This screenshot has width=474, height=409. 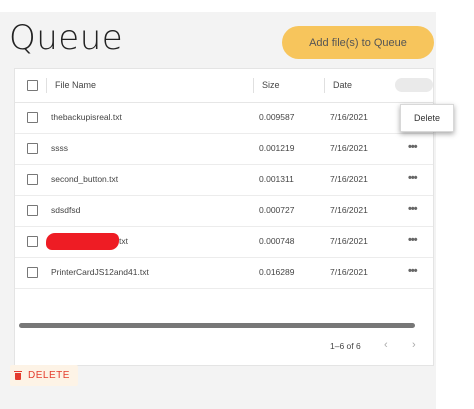 What do you see at coordinates (217, 325) in the screenshot?
I see `horizontal-scrollbar` at bounding box center [217, 325].